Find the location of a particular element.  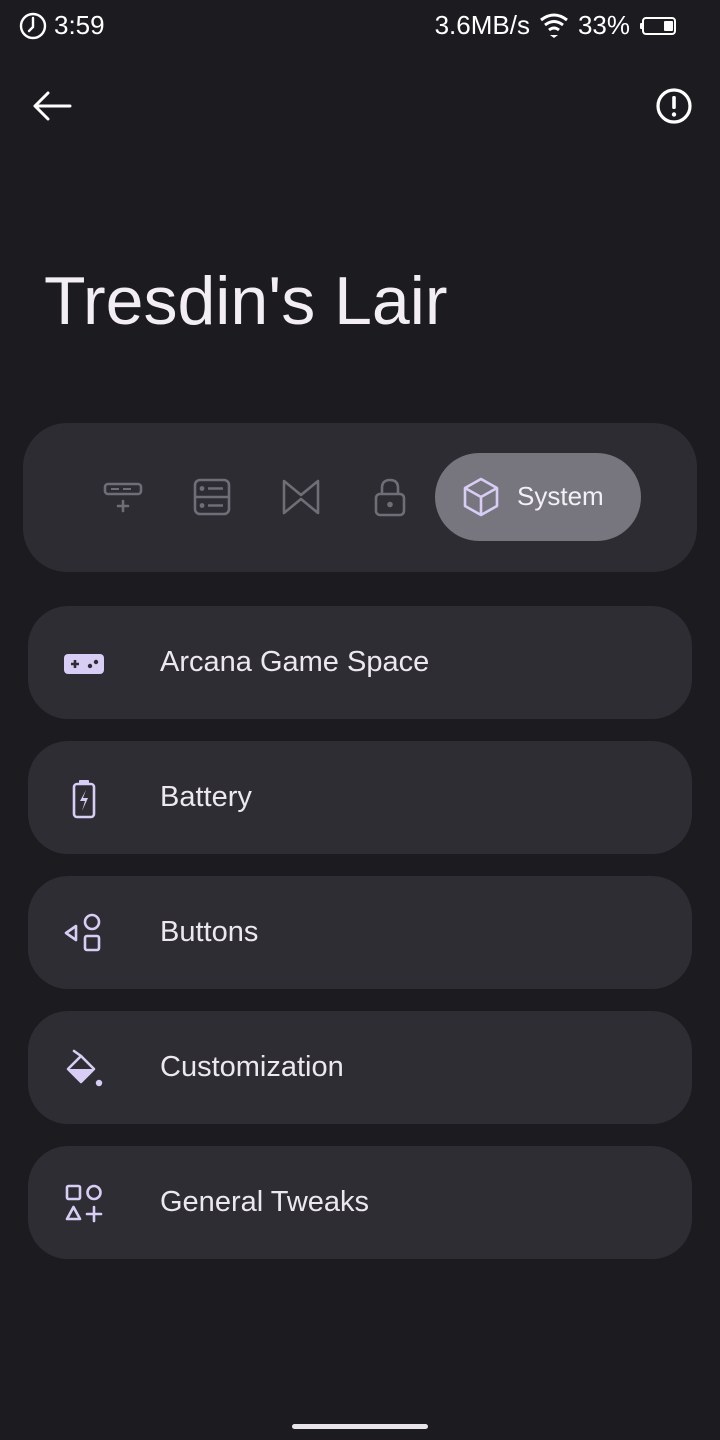

menu-item-arcana-game-space: Arcana Game Space is located at coordinates (360, 662).